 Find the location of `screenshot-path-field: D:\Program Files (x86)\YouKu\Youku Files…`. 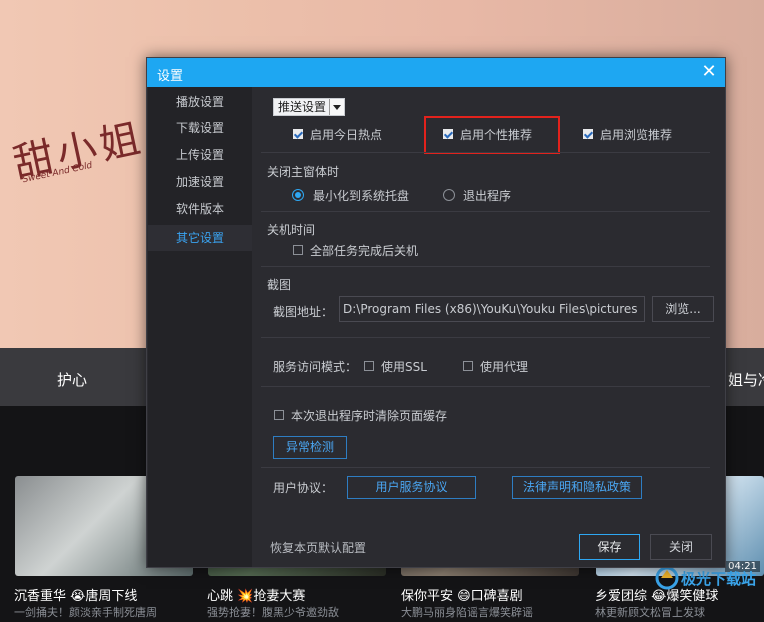

screenshot-path-field: D:\Program Files (x86)\YouKu\Youku Files… is located at coordinates (492, 309).